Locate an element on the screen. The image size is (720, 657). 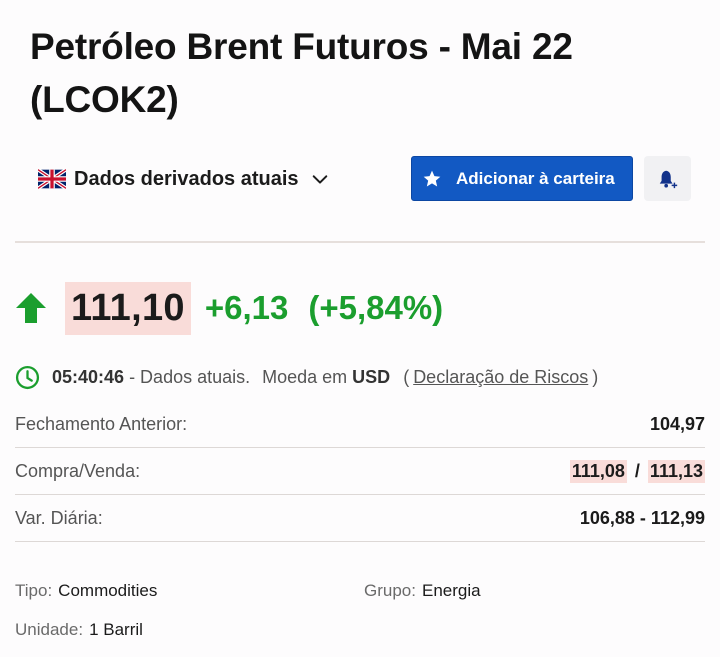
day-range-row: Var. Diária: 106,88 - 112,99 is located at coordinates (360, 518).